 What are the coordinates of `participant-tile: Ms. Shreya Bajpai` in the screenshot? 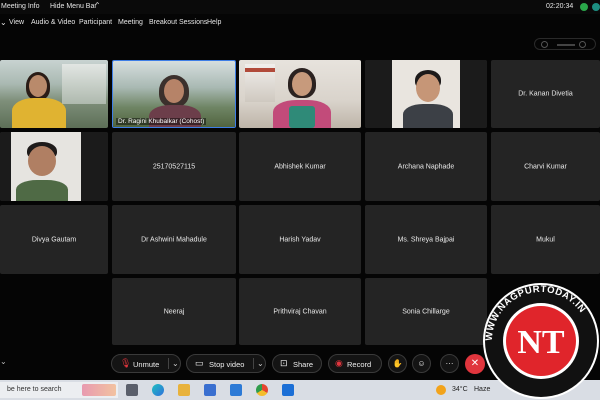 It's located at (426, 239).